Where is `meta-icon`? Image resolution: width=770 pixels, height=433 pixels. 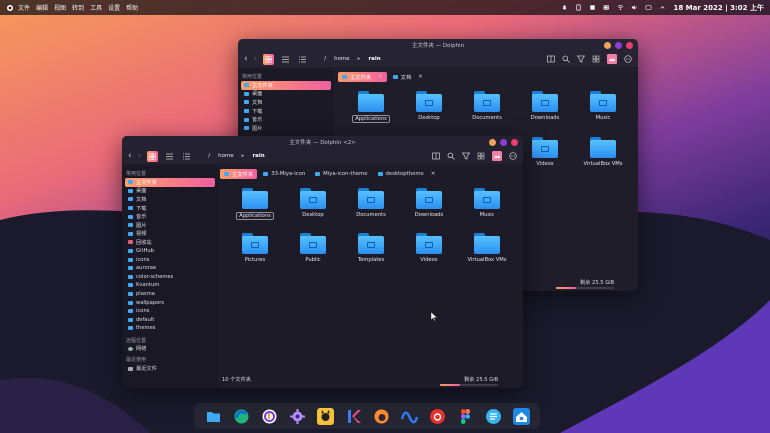
meta-icon is located at coordinates (409, 416).